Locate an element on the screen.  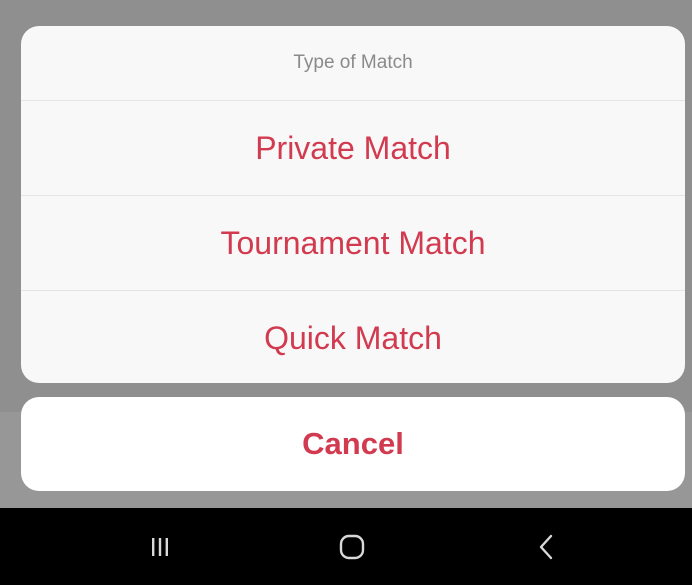
back-icon is located at coordinates (546, 546).